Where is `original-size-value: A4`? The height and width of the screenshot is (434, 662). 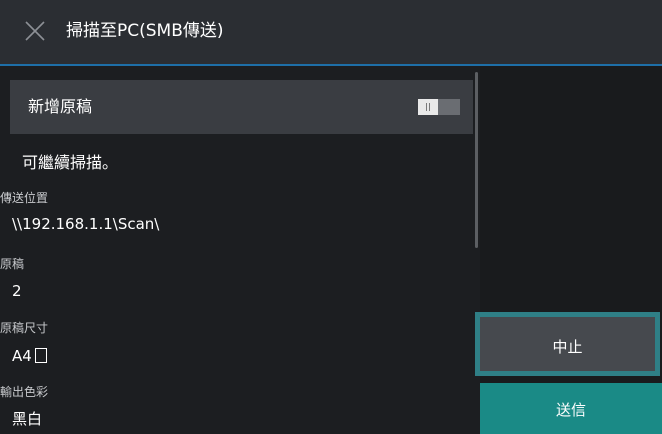 original-size-value: A4 is located at coordinates (29, 356).